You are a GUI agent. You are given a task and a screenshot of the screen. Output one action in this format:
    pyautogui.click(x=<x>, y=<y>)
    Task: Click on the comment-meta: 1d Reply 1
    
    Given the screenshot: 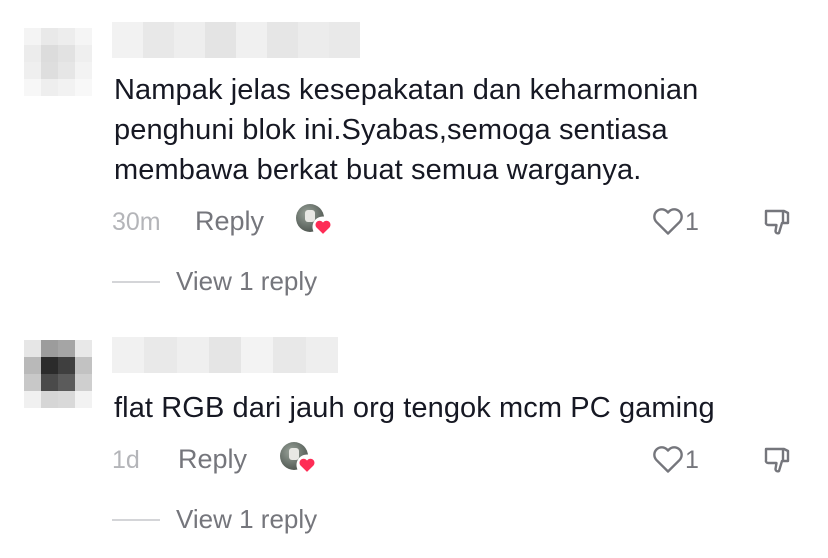 What is the action you would take?
    pyautogui.click(x=462, y=460)
    